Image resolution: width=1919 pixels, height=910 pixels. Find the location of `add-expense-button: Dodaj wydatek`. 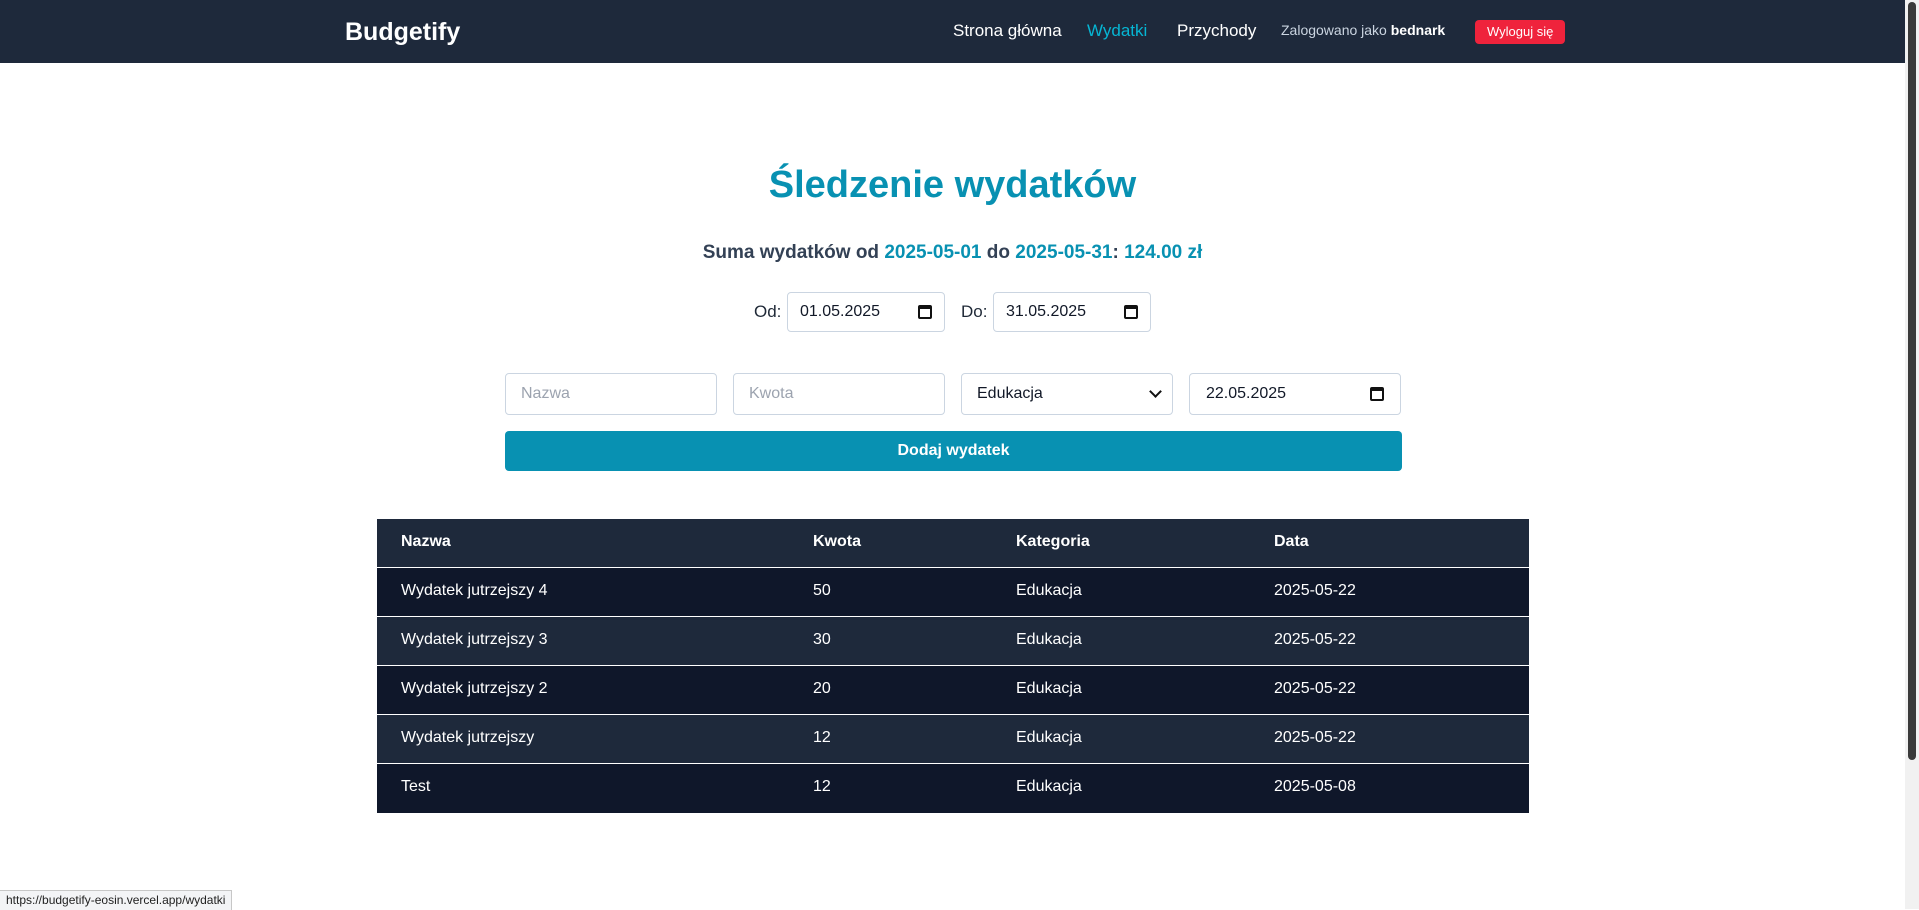

add-expense-button: Dodaj wydatek is located at coordinates (953, 451).